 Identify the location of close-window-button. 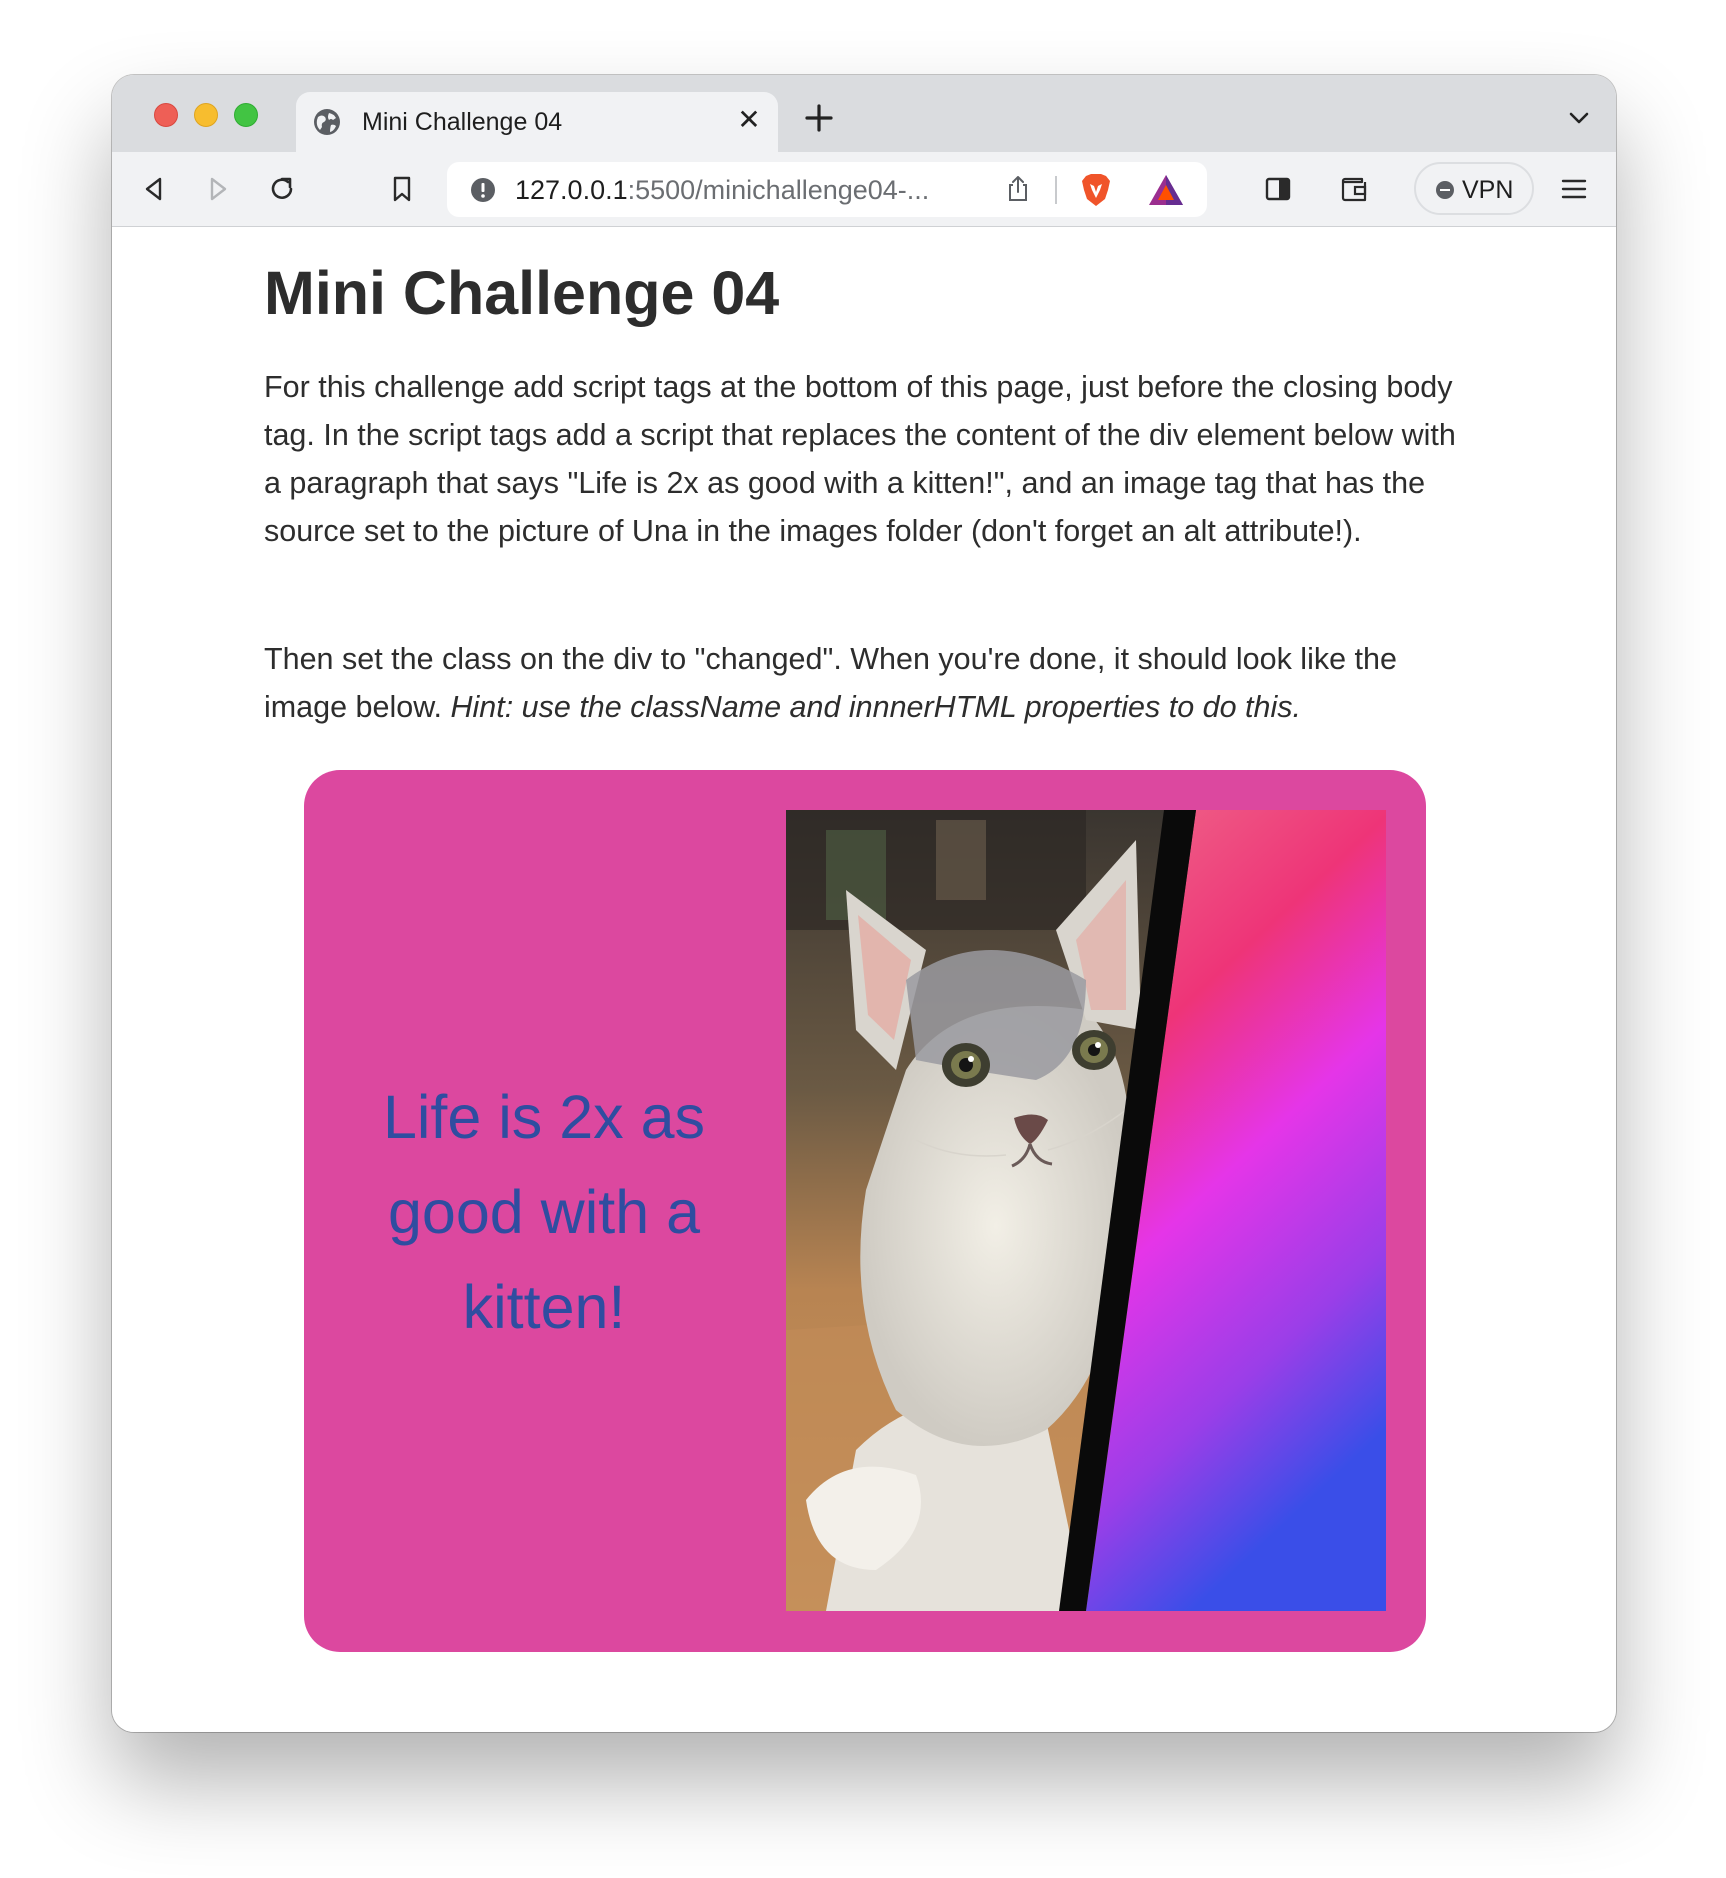
(166, 115).